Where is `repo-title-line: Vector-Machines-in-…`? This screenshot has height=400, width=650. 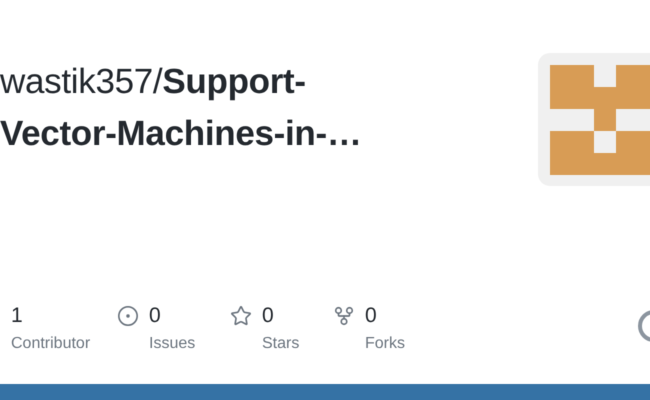 repo-title-line: Vector-Machines-in-… is located at coordinates (181, 134).